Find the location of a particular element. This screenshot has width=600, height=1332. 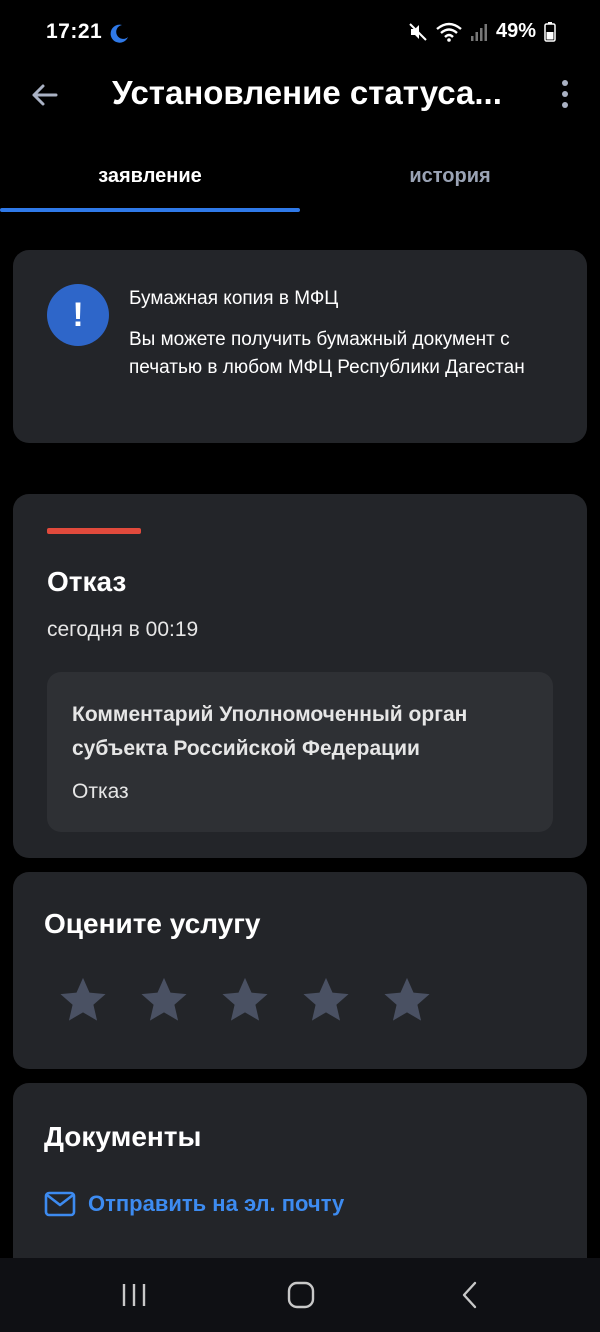

rating-card: Оцените услугу is located at coordinates (300, 970).